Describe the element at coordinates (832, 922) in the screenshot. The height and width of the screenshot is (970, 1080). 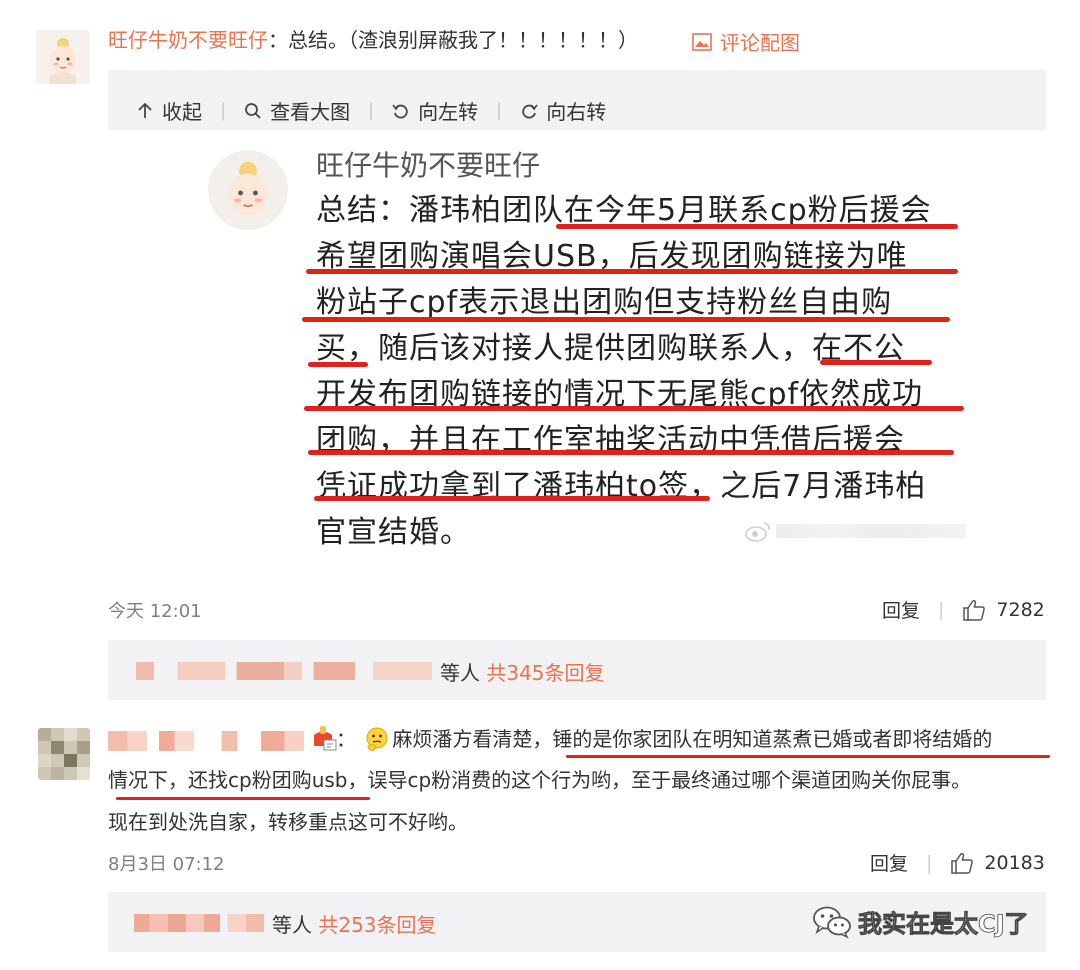
I see `wechat-logo-icon` at that location.